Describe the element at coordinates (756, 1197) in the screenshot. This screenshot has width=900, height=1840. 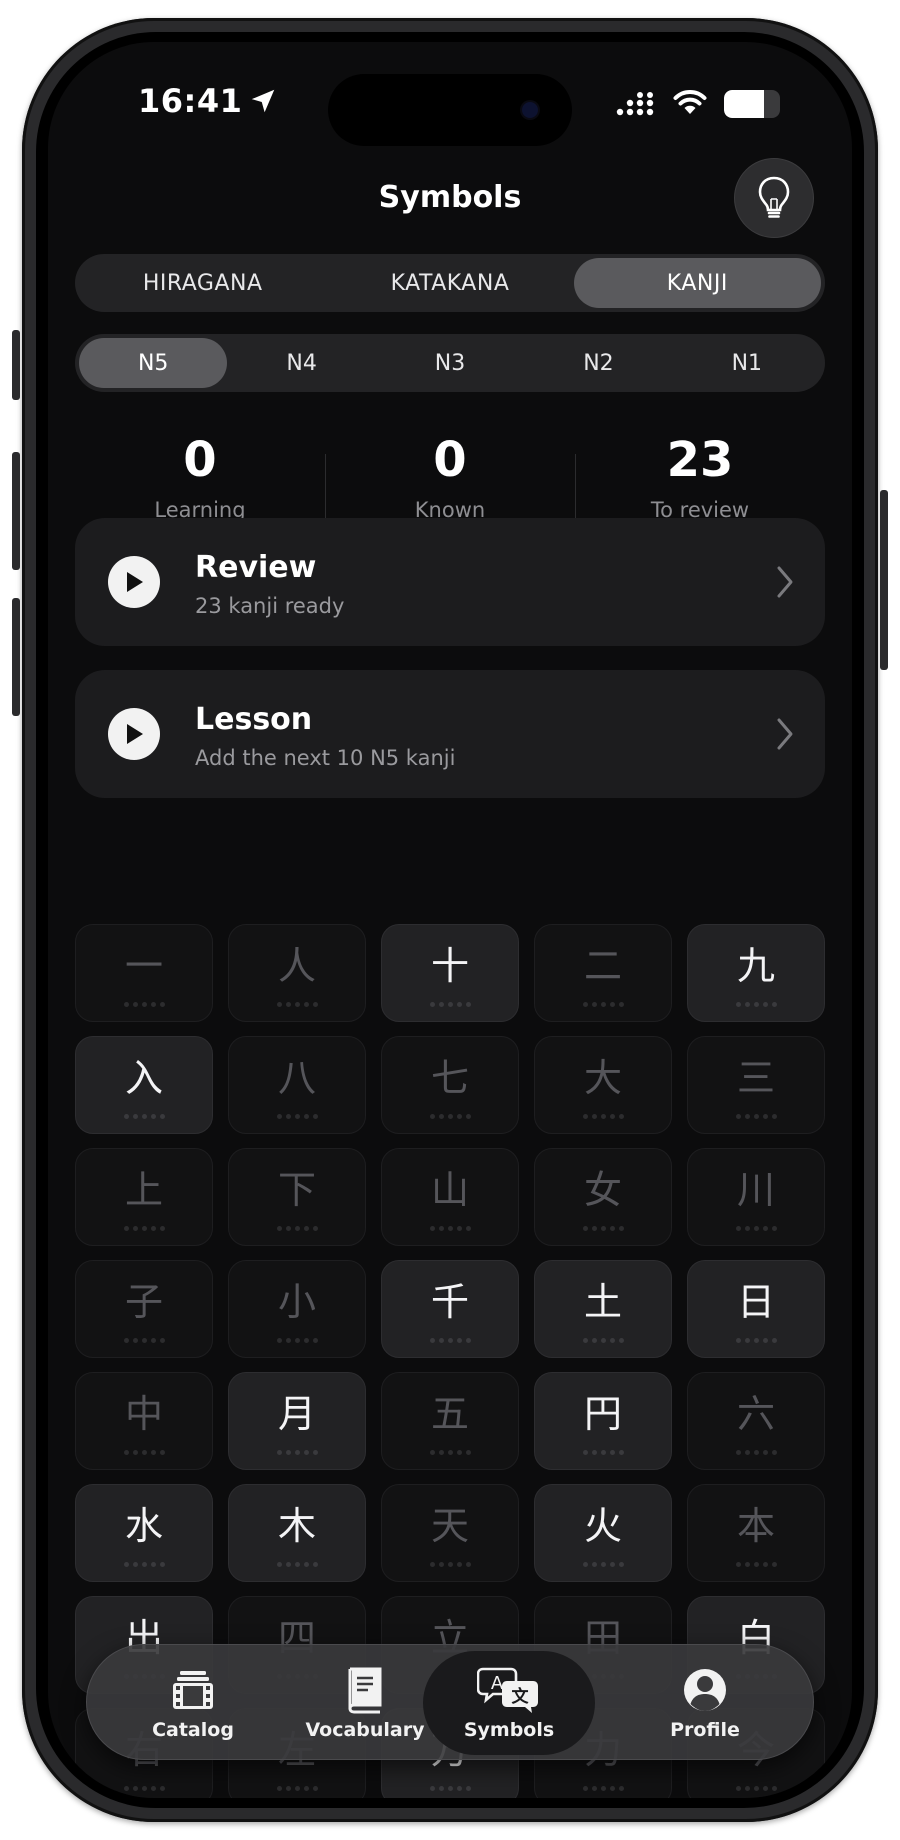
I see `kanji-cell: 川` at that location.